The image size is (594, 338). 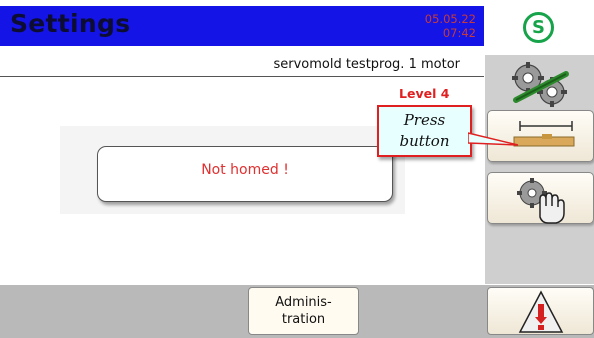 What do you see at coordinates (245, 170) in the screenshot?
I see `status-message: Not homed !` at bounding box center [245, 170].